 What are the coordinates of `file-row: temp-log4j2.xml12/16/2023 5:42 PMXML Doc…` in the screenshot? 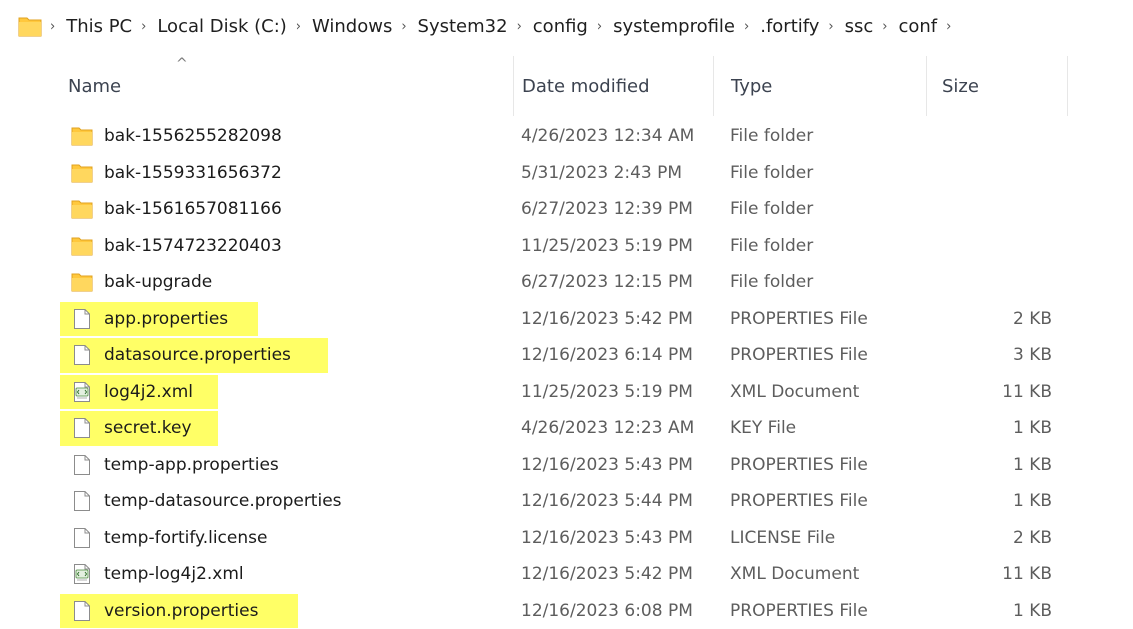 It's located at (566, 574).